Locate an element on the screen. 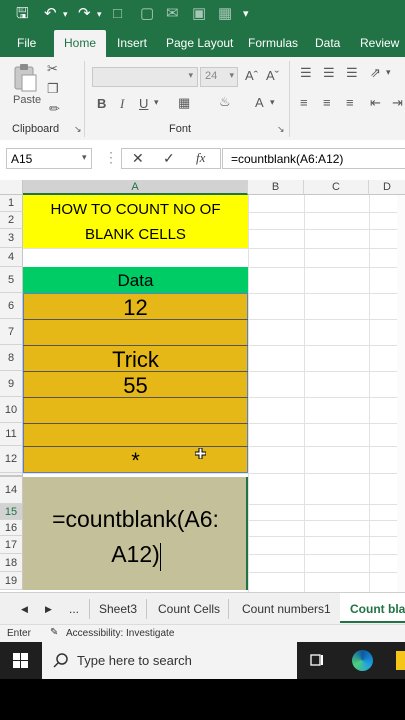  row-header-12: 12 is located at coordinates (11, 459).